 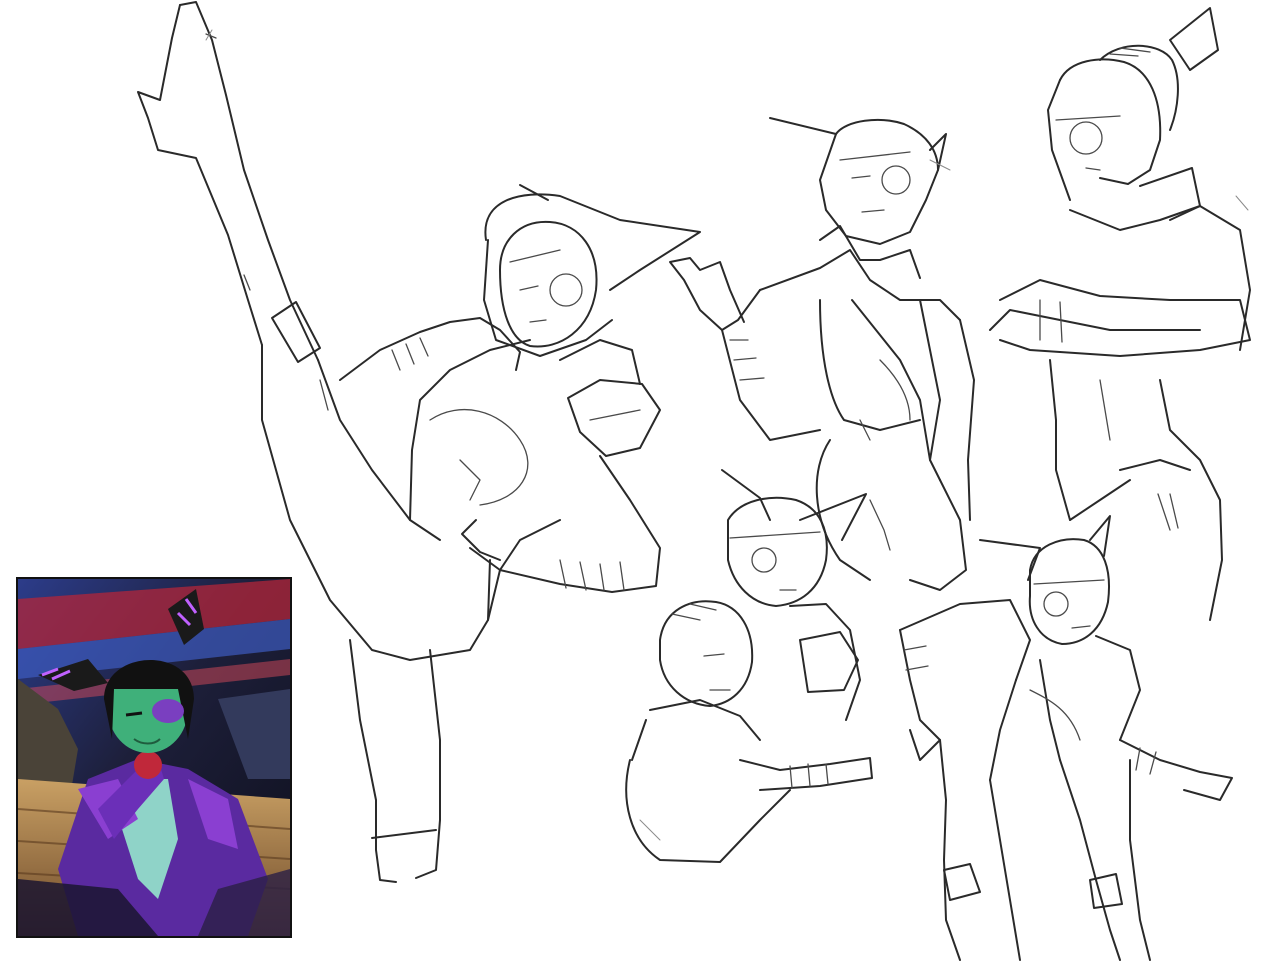 I want to click on sketch-figure-hug, so click(x=749, y=666).